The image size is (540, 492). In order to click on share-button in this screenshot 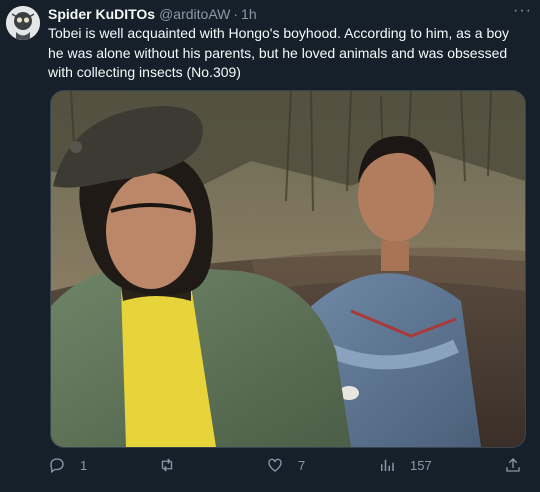, I will do `click(513, 465)`.